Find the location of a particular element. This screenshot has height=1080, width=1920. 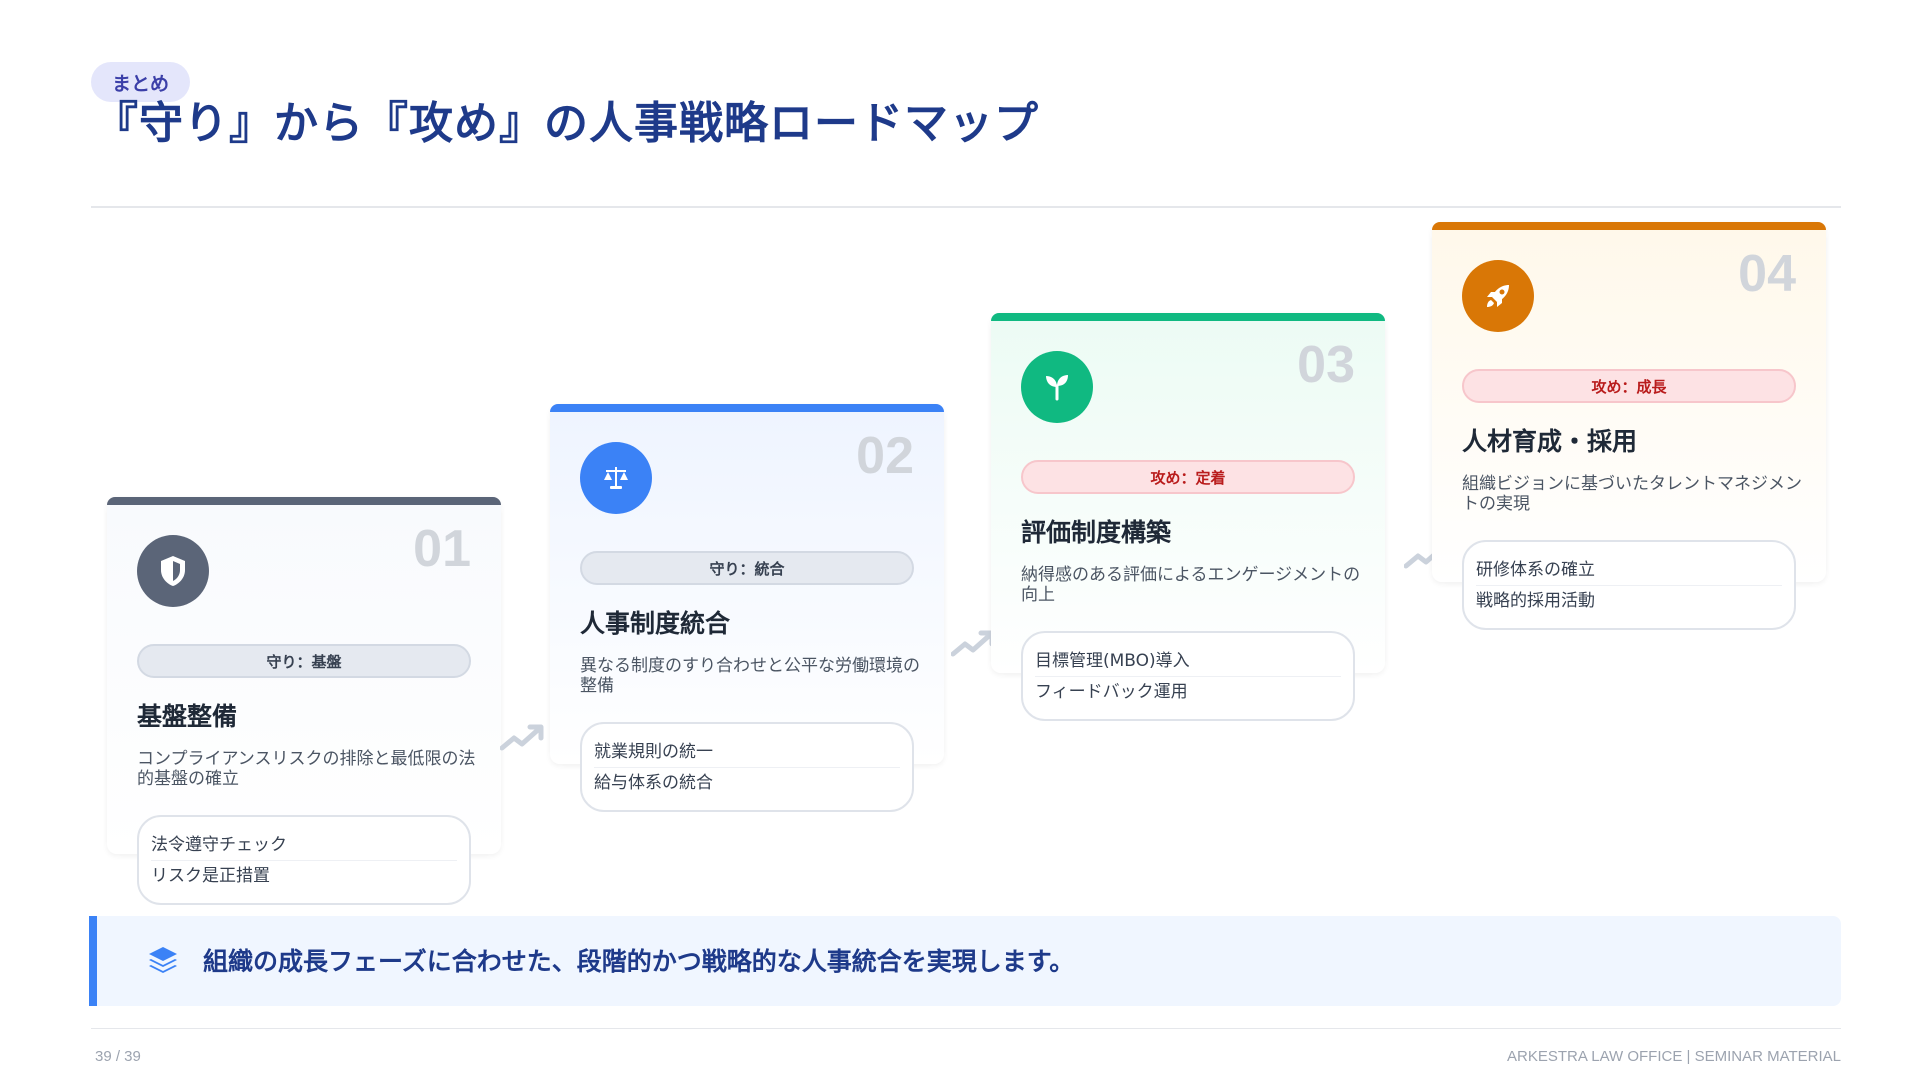

step-tag: 守り：統合 is located at coordinates (747, 568).